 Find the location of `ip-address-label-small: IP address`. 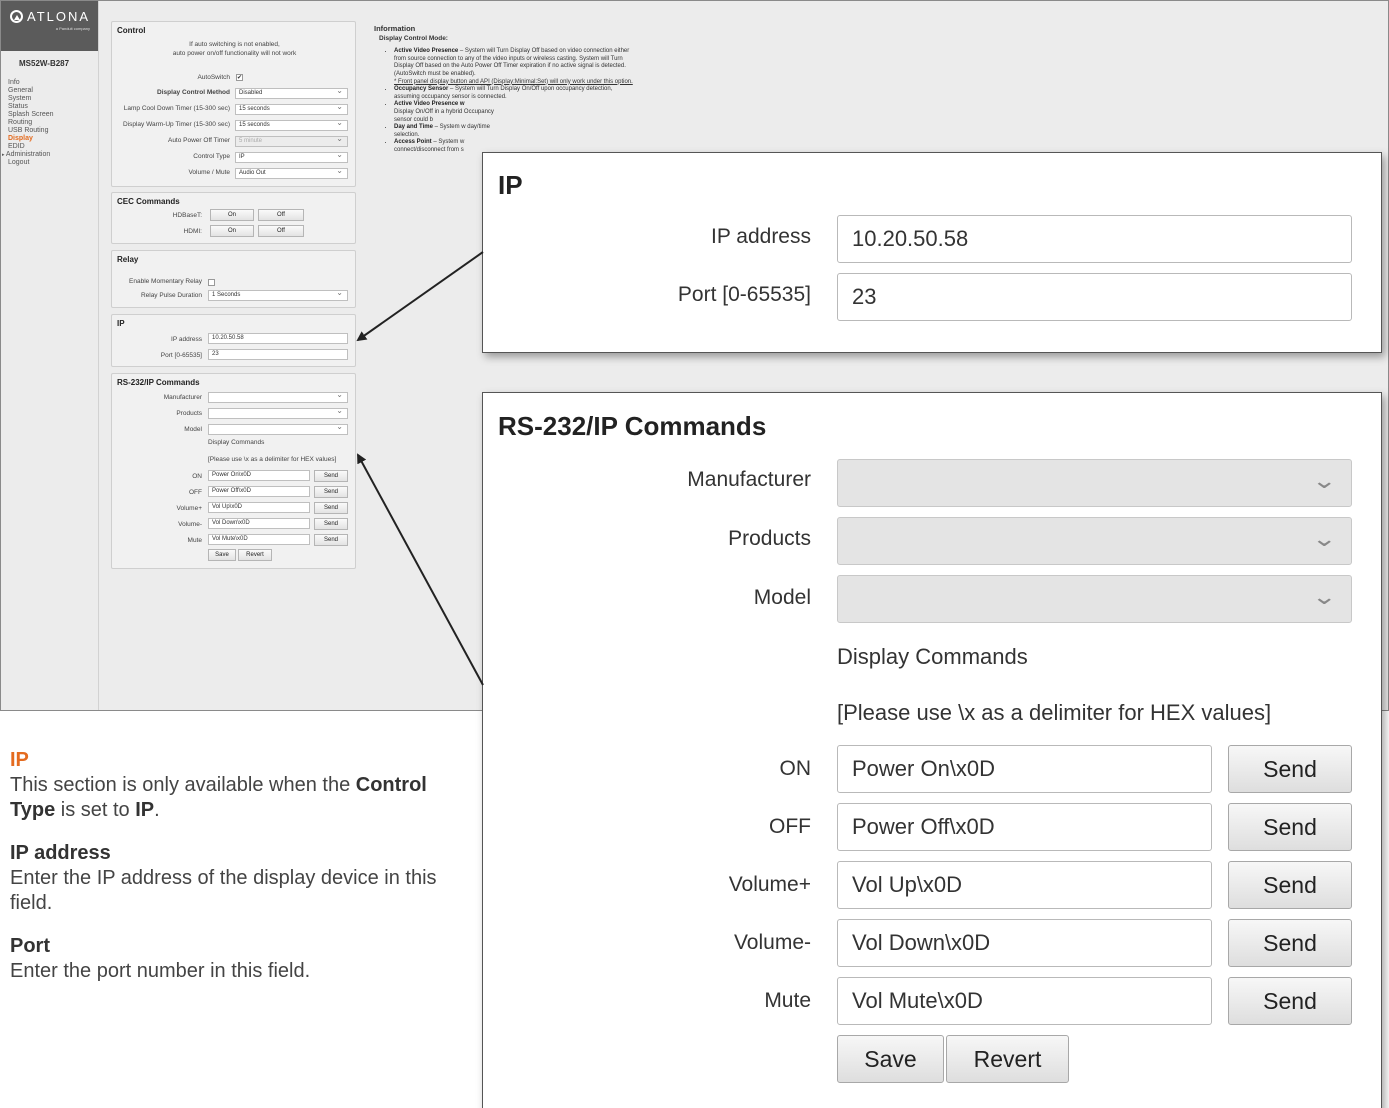

ip-address-label-small: IP address is located at coordinates (186, 339).